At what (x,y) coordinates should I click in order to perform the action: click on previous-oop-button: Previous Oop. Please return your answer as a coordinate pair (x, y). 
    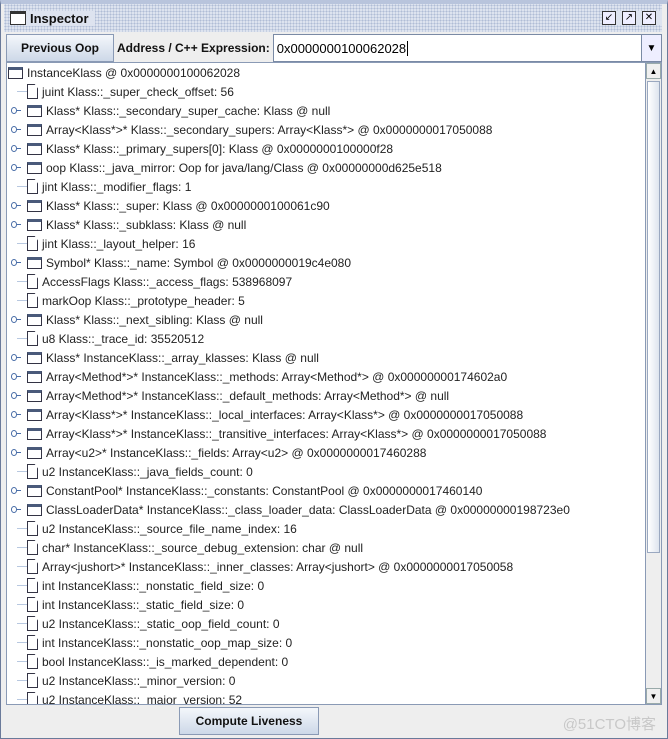
    Looking at the image, I should click on (60, 48).